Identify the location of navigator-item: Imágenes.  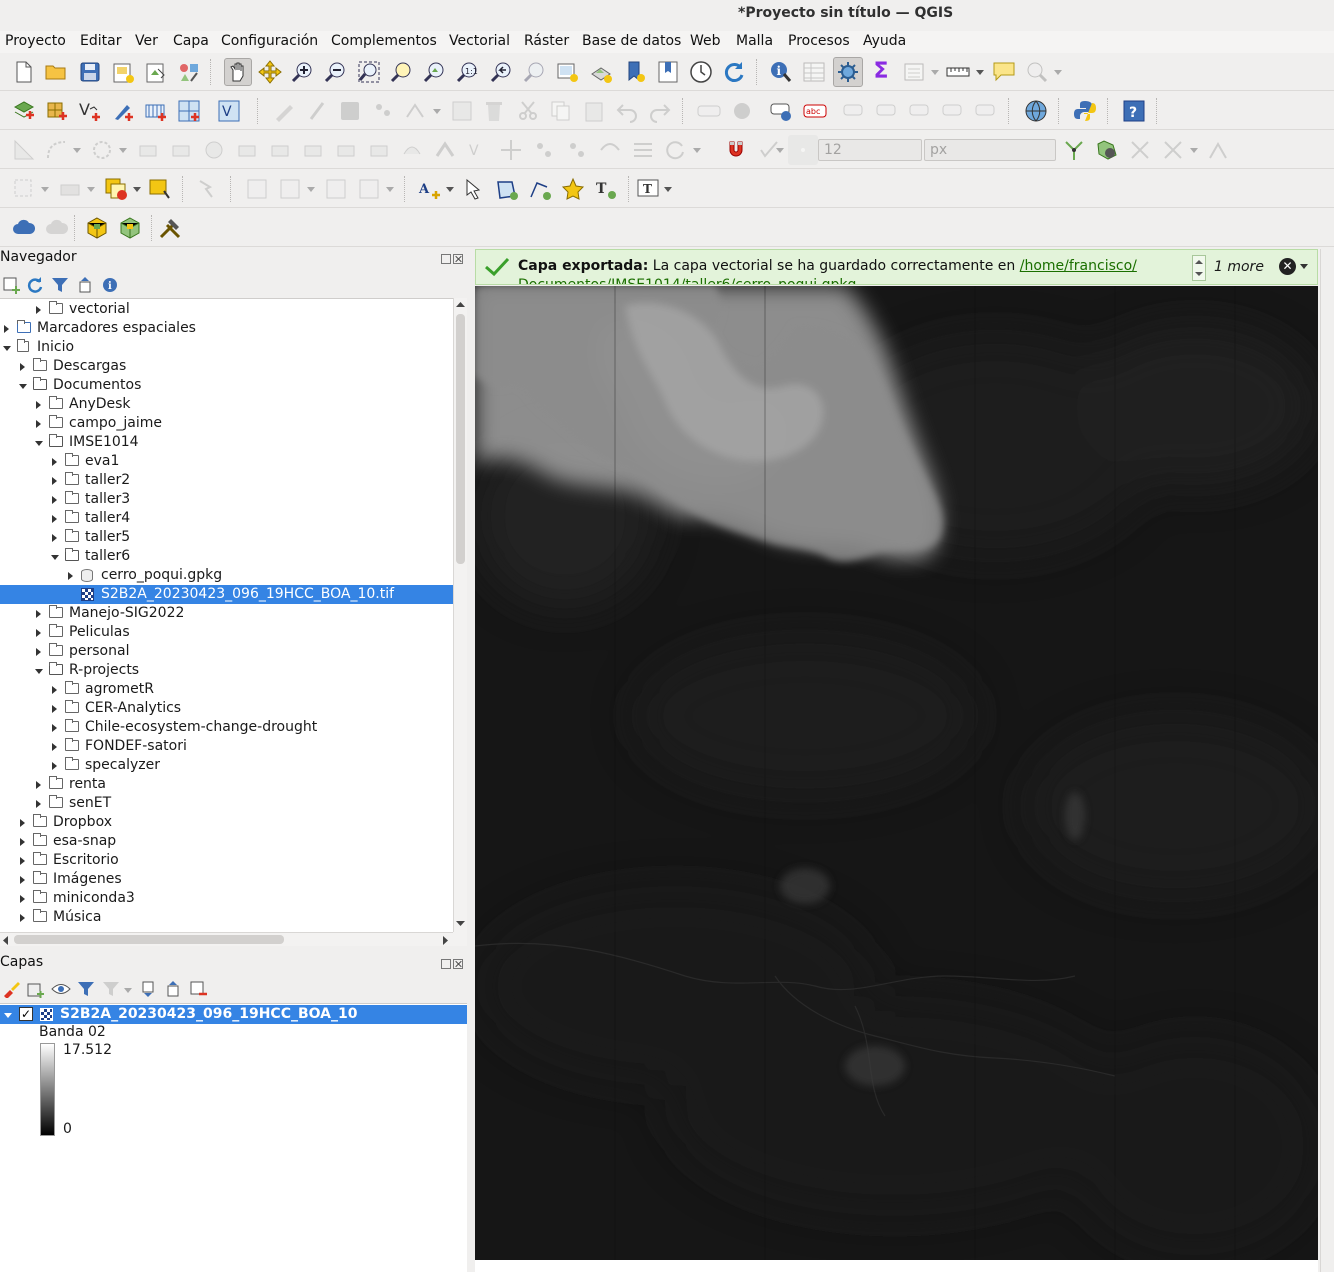
(226, 879).